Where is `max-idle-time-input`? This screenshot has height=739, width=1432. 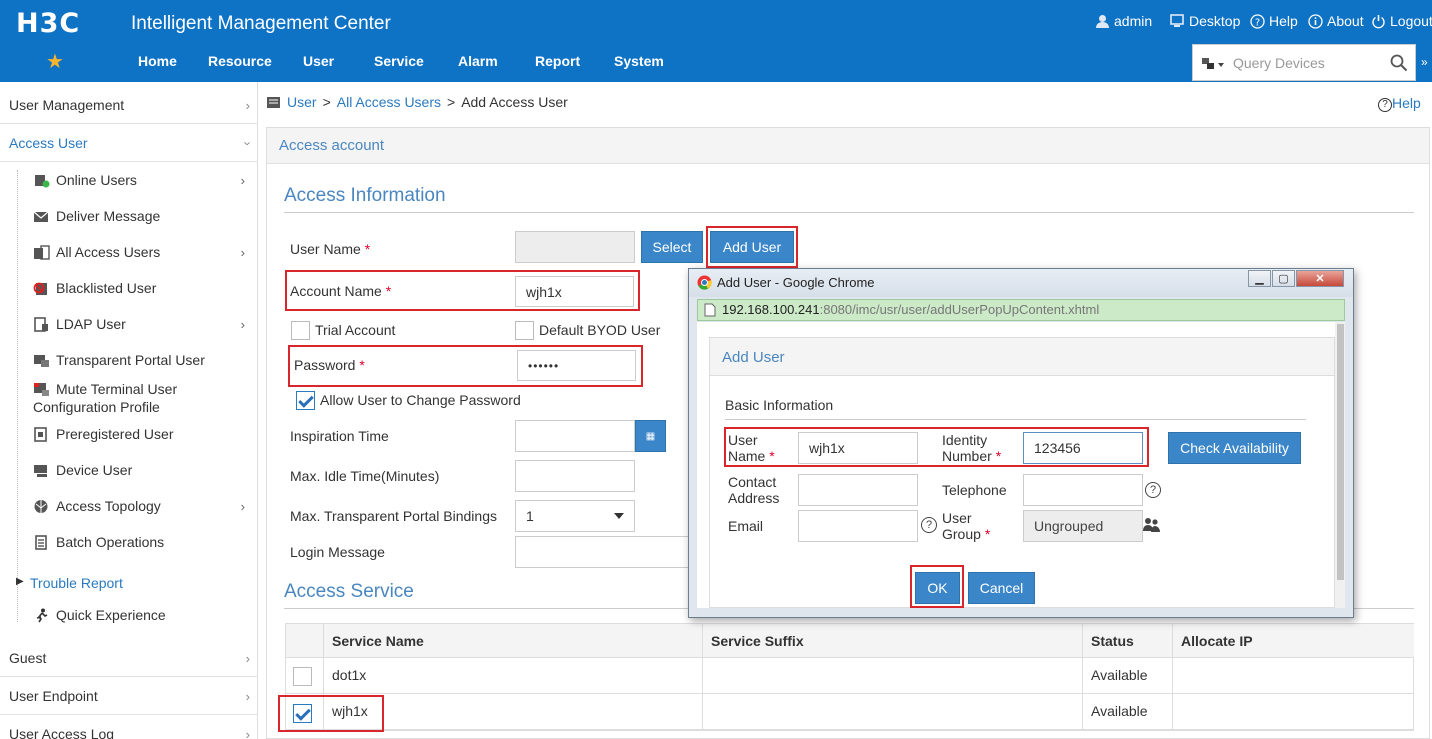
max-idle-time-input is located at coordinates (575, 476).